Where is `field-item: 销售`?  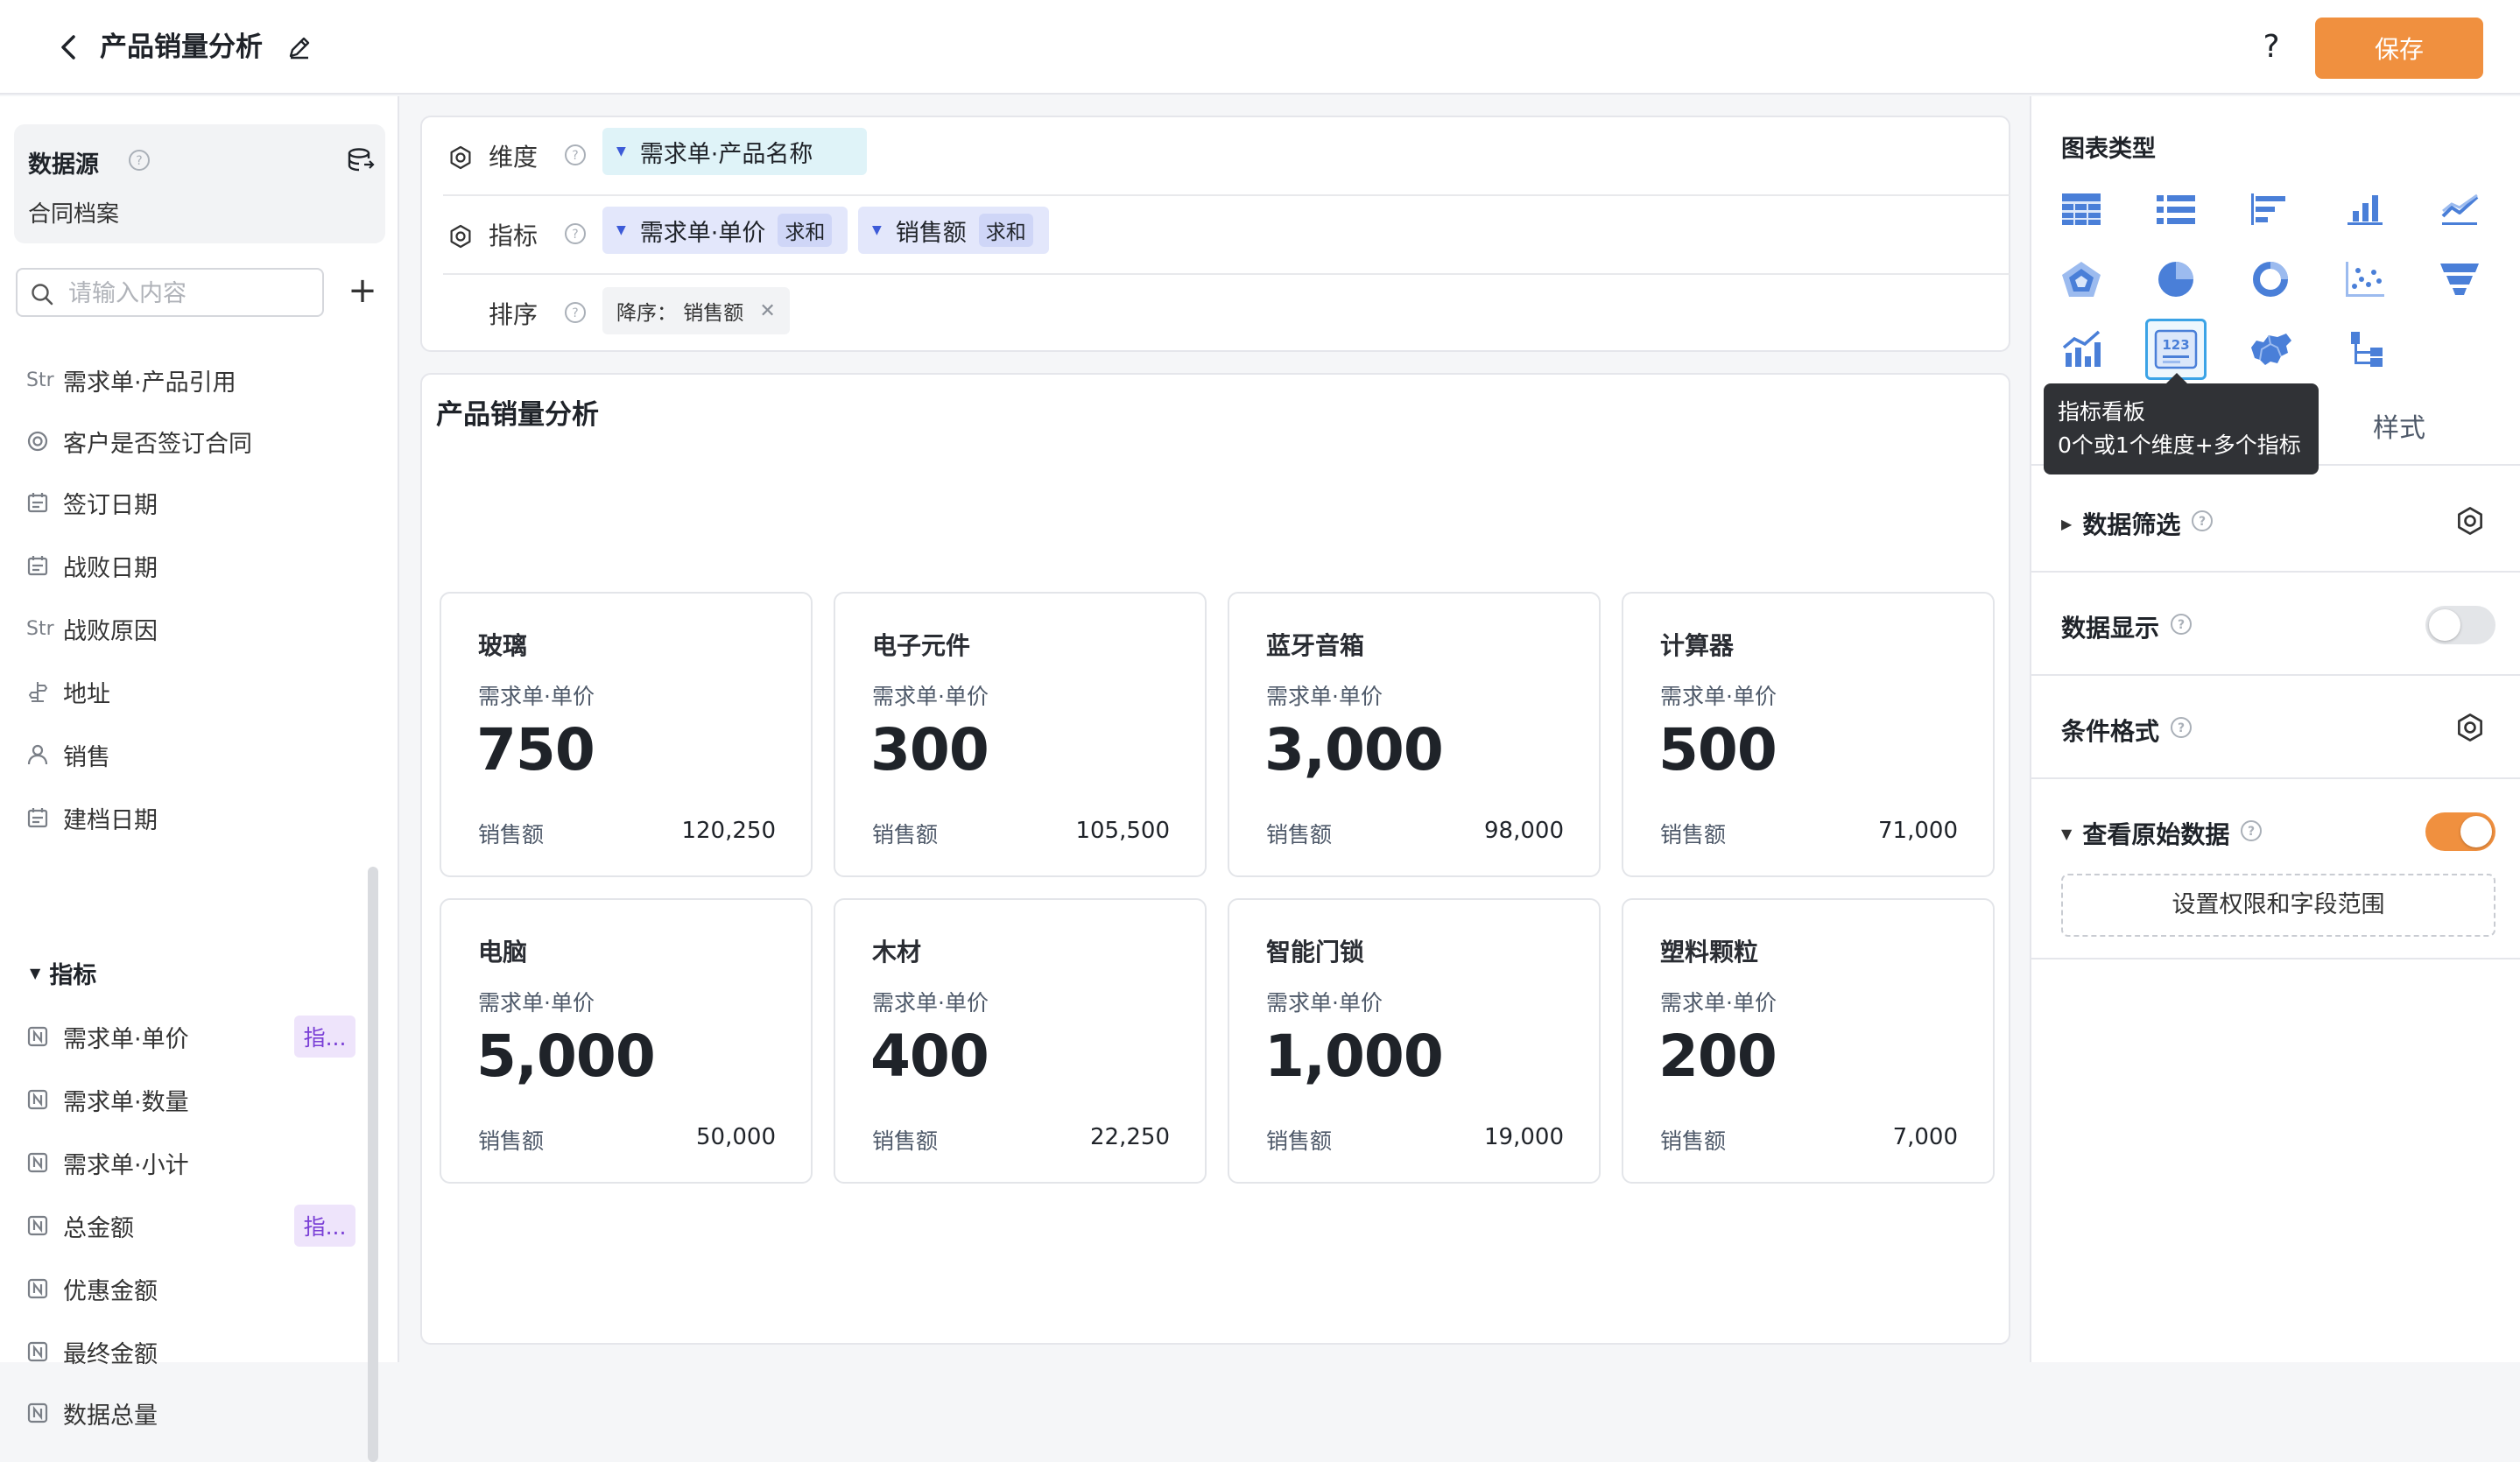
field-item: 销售 is located at coordinates (192, 755).